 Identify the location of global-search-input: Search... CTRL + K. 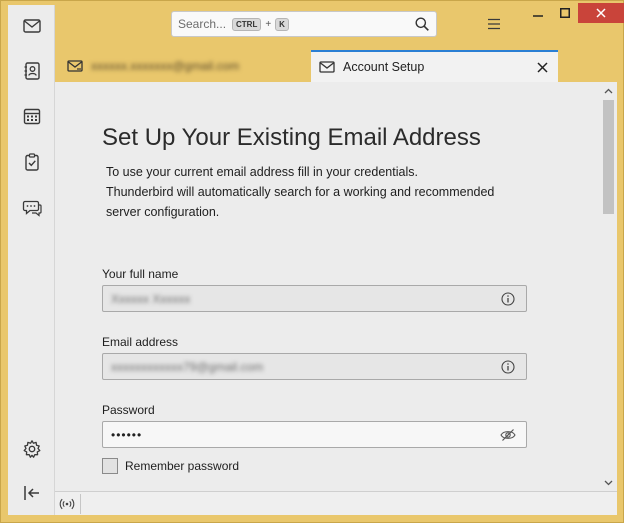
(304, 24).